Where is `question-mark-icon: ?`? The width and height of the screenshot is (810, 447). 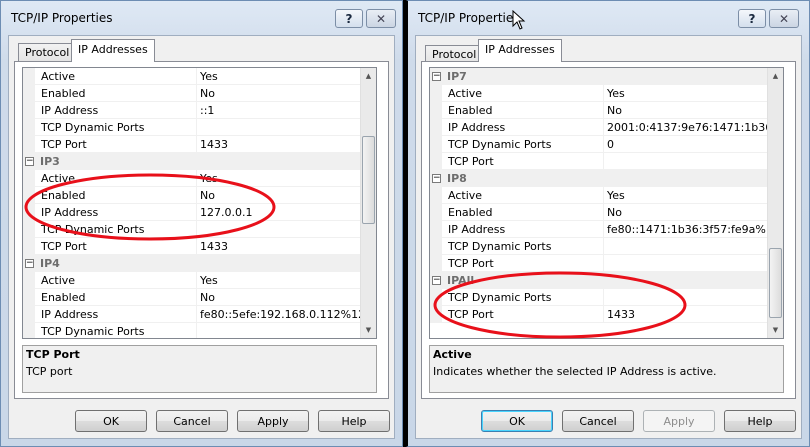 question-mark-icon: ? is located at coordinates (752, 18).